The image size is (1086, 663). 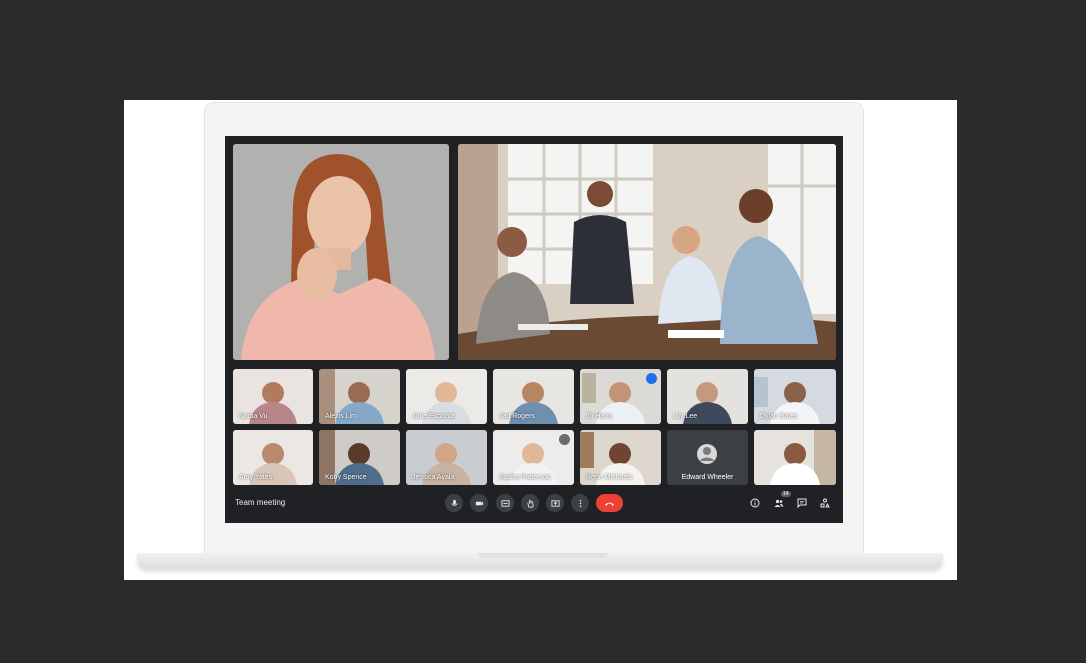 I want to click on participant-name: Alexis Lim, so click(x=341, y=416).